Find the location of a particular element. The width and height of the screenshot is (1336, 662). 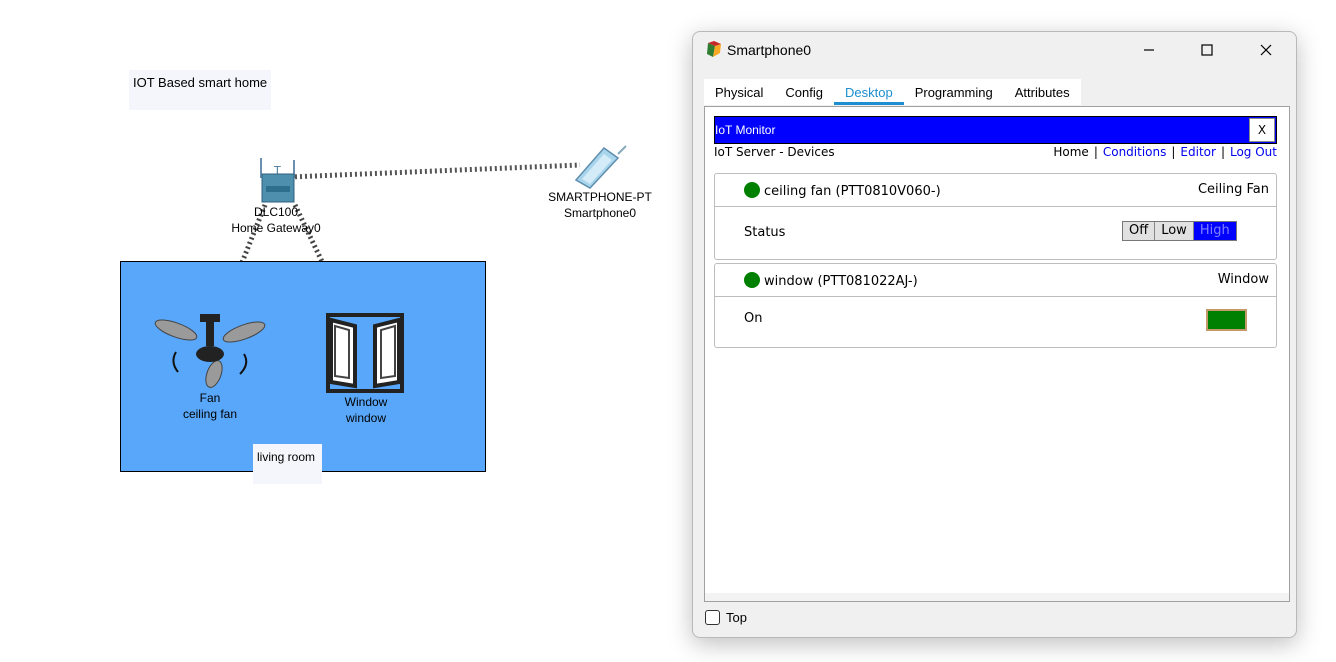

fan-speed-selector: Off Low High is located at coordinates (1179, 231).